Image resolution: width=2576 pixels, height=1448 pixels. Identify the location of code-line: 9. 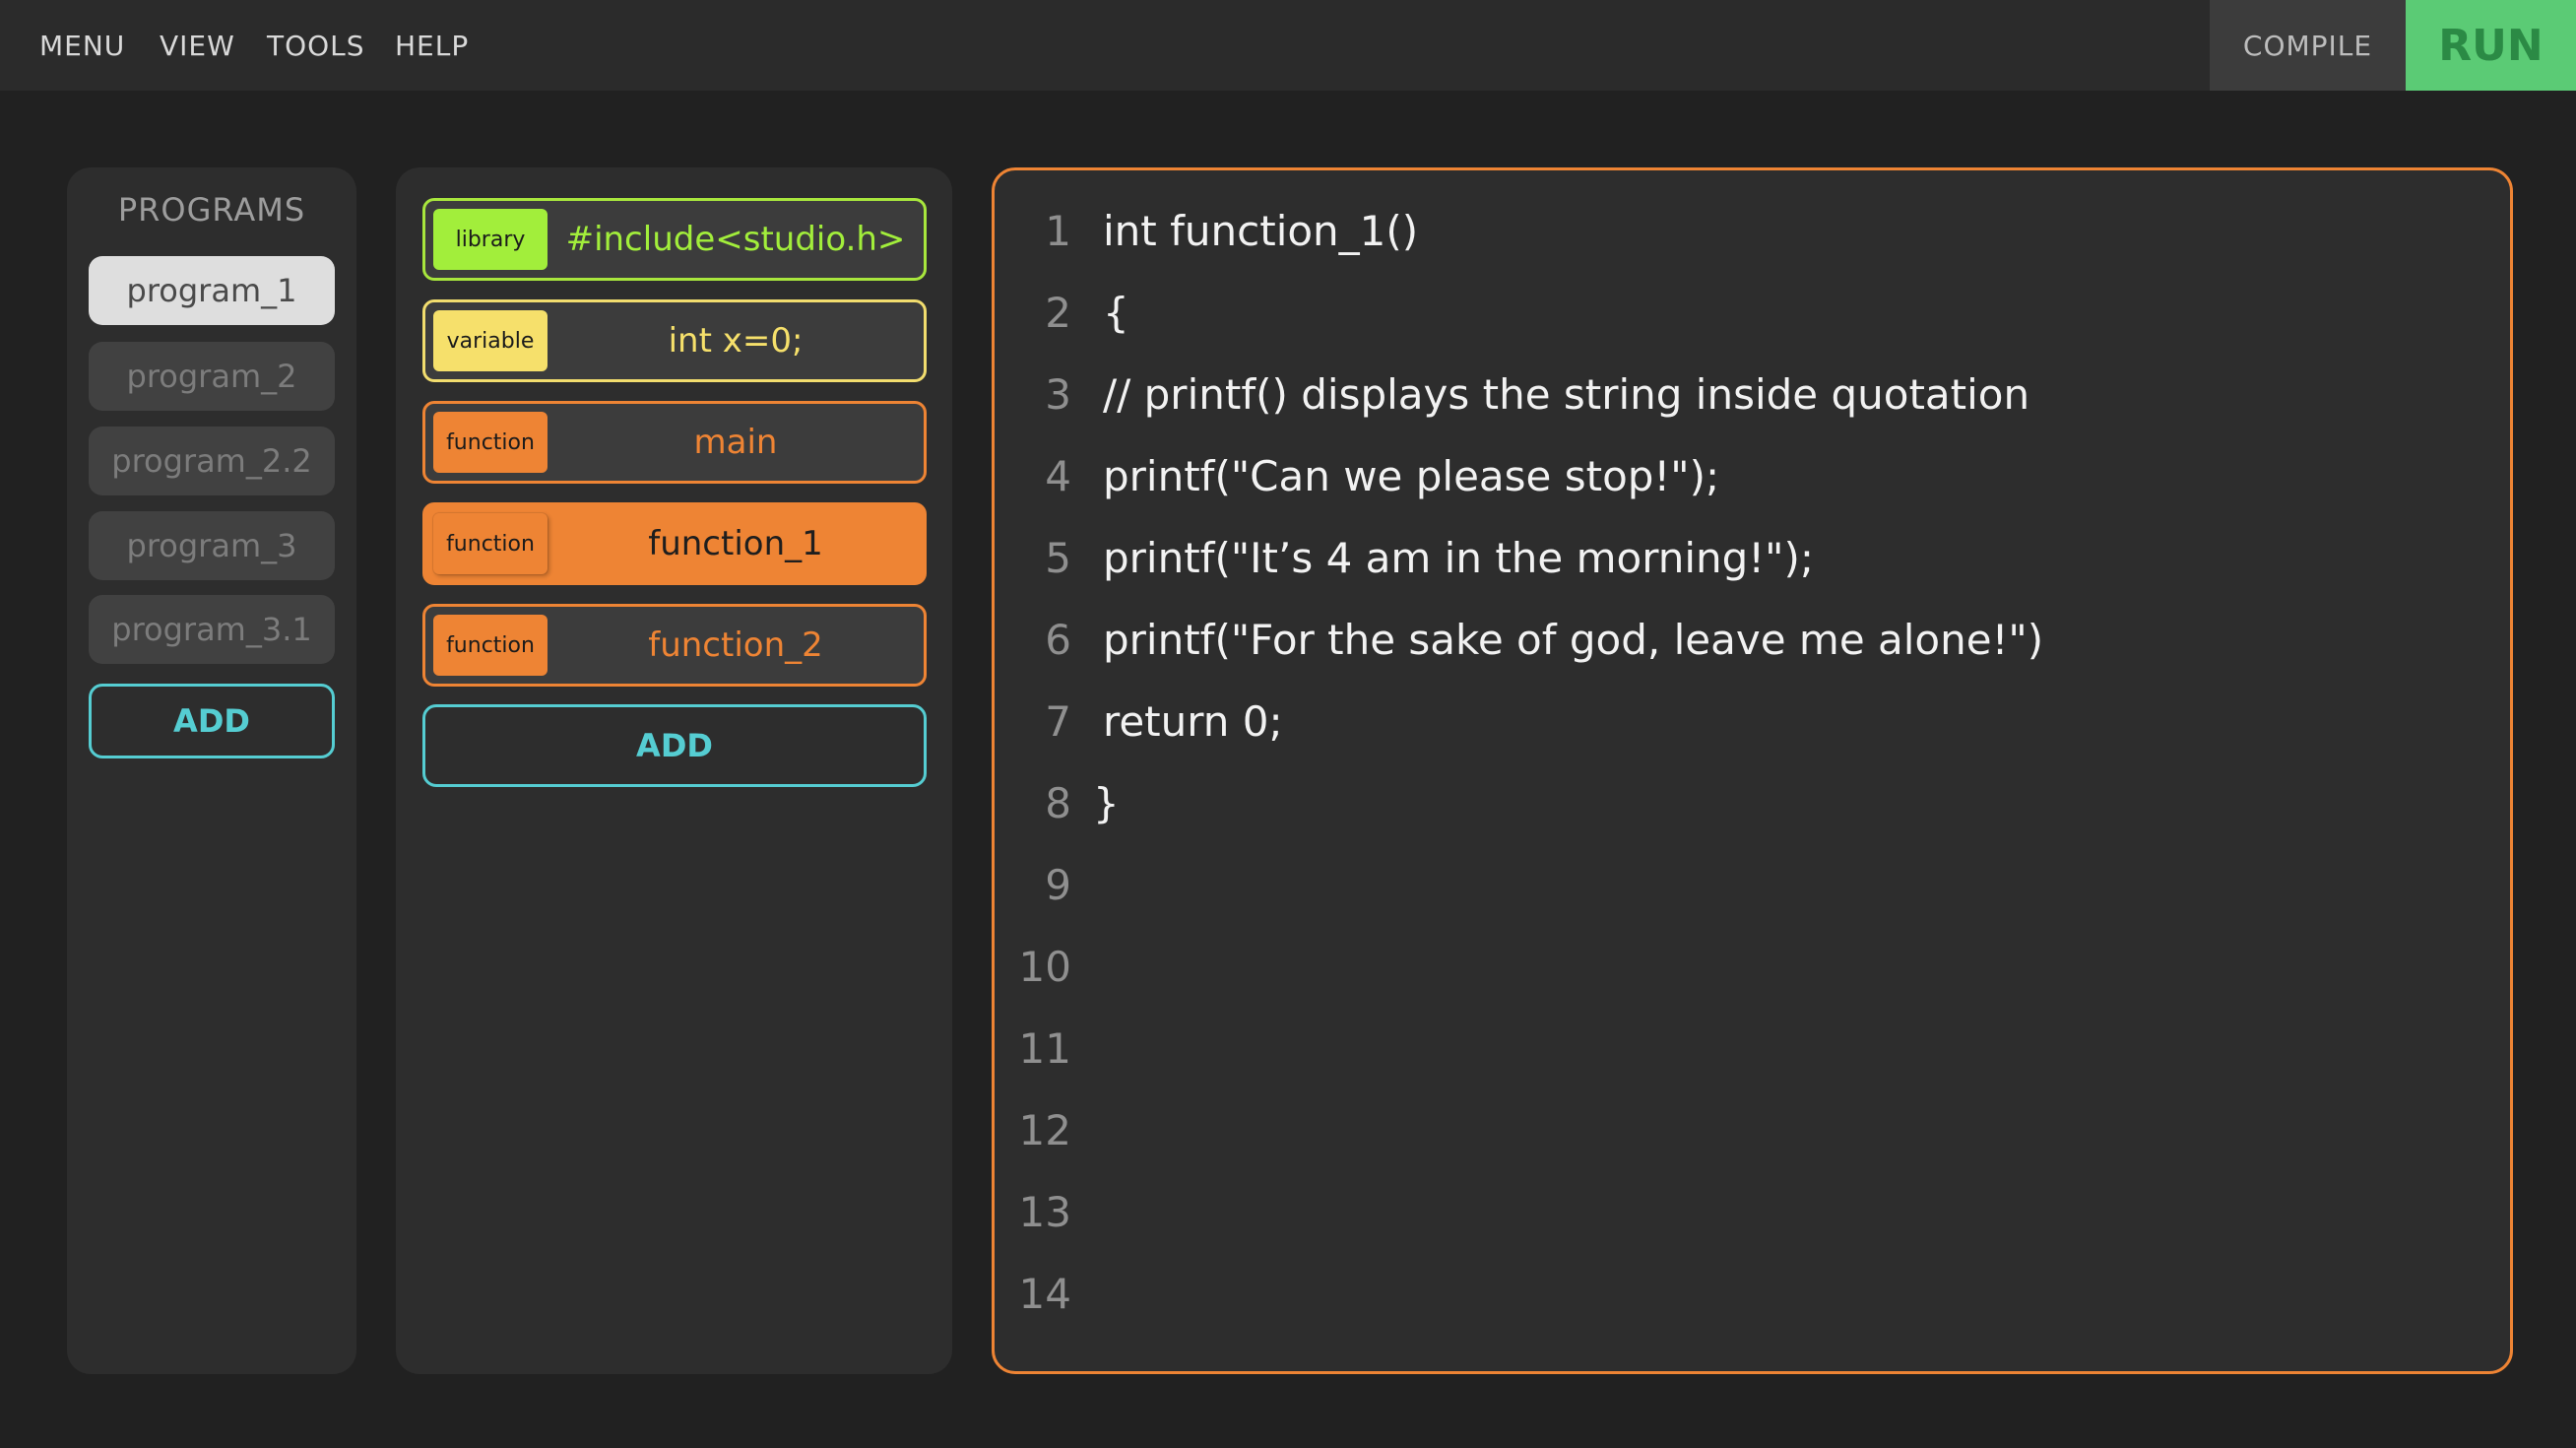
(1748, 885).